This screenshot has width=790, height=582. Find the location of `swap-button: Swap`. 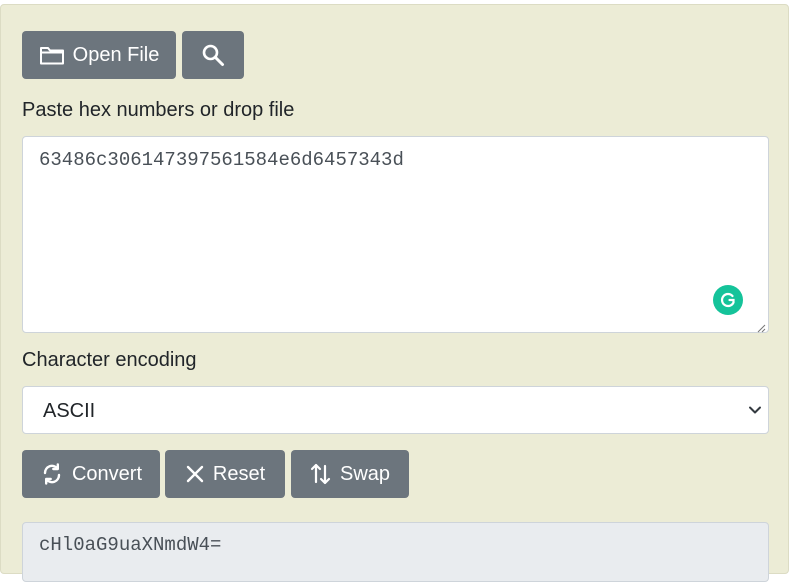

swap-button: Swap is located at coordinates (350, 474).